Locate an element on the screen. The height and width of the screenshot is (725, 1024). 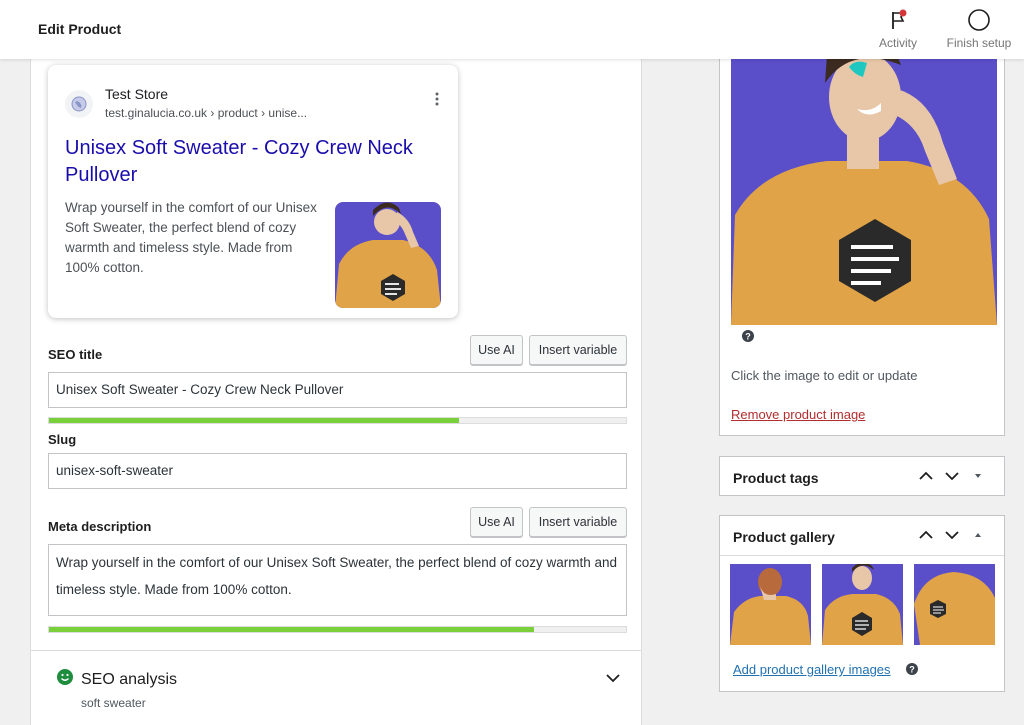
seo-title-progress-fill is located at coordinates (254, 420).